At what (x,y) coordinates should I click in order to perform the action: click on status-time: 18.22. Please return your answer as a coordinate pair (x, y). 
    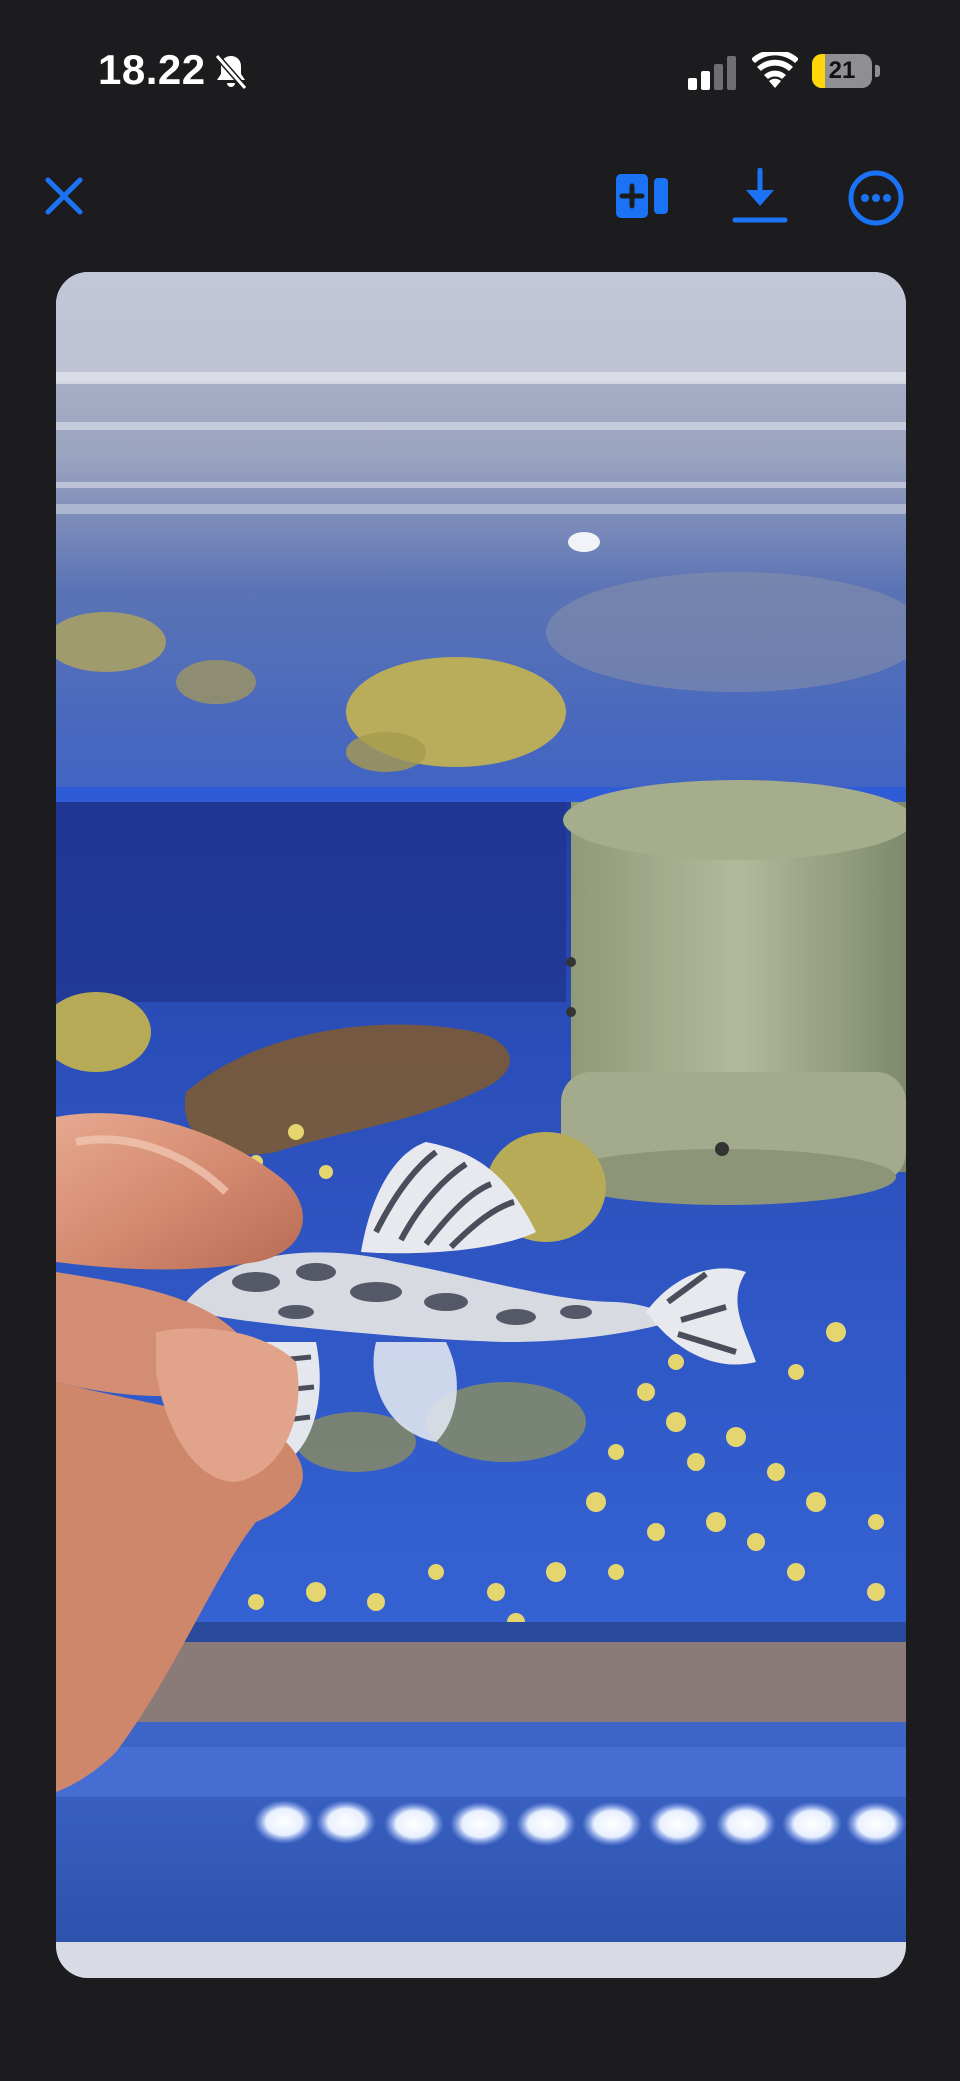
    Looking at the image, I should click on (152, 69).